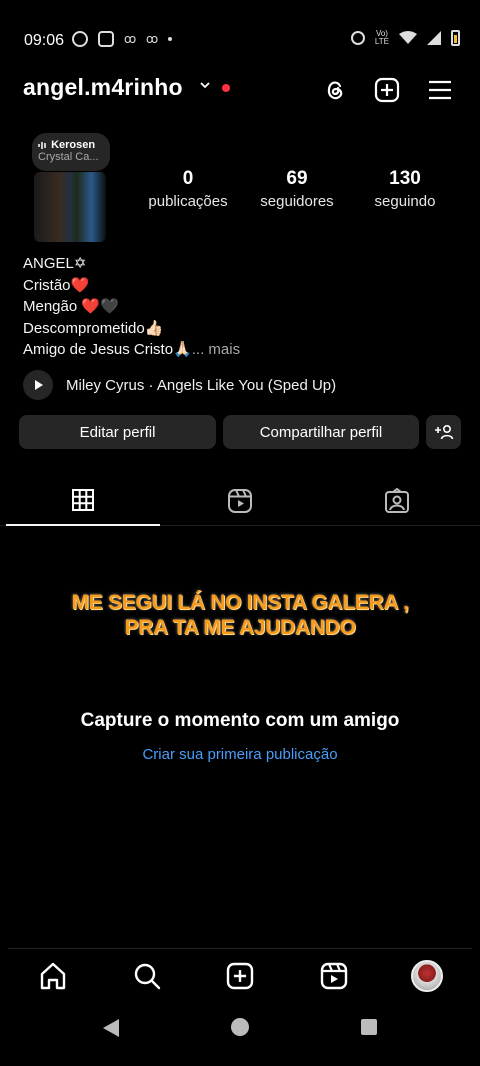  What do you see at coordinates (71, 145) in the screenshot?
I see `note-title: Kerosen` at bounding box center [71, 145].